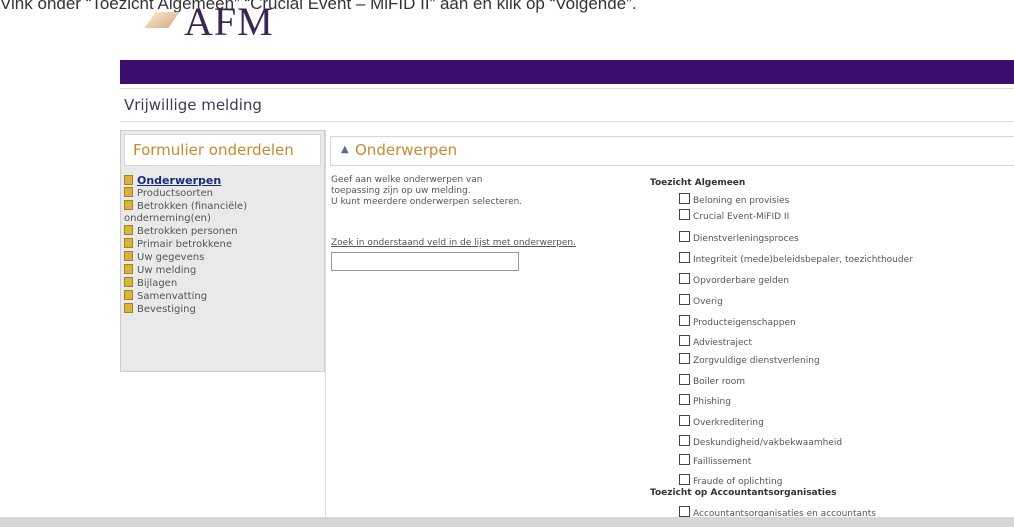 The height and width of the screenshot is (527, 1014). I want to click on section-title: Onderwerpen, so click(406, 150).